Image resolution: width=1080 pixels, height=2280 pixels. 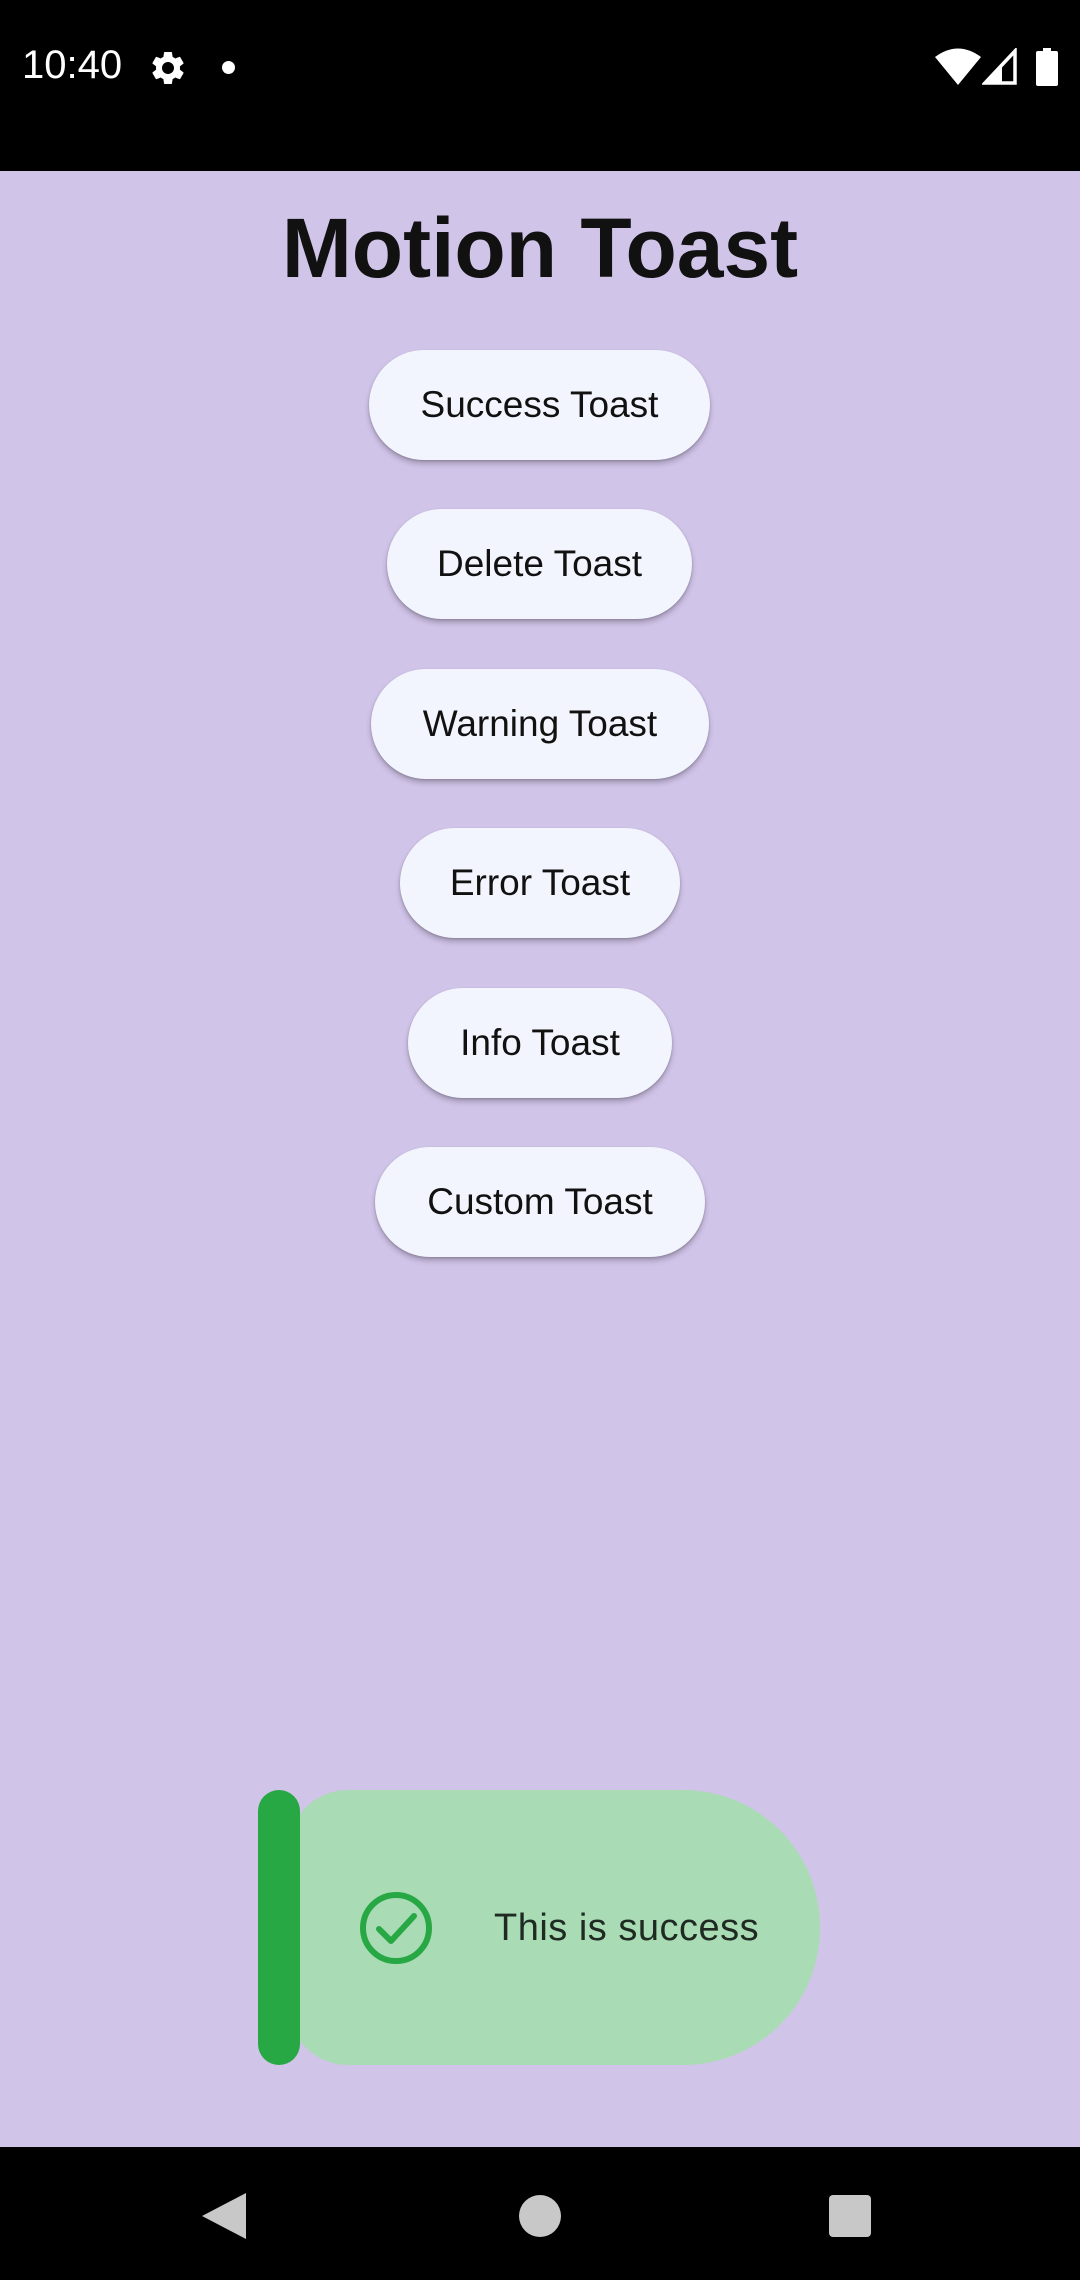 What do you see at coordinates (540, 1202) in the screenshot?
I see `custom-toast-button: Custom Toast` at bounding box center [540, 1202].